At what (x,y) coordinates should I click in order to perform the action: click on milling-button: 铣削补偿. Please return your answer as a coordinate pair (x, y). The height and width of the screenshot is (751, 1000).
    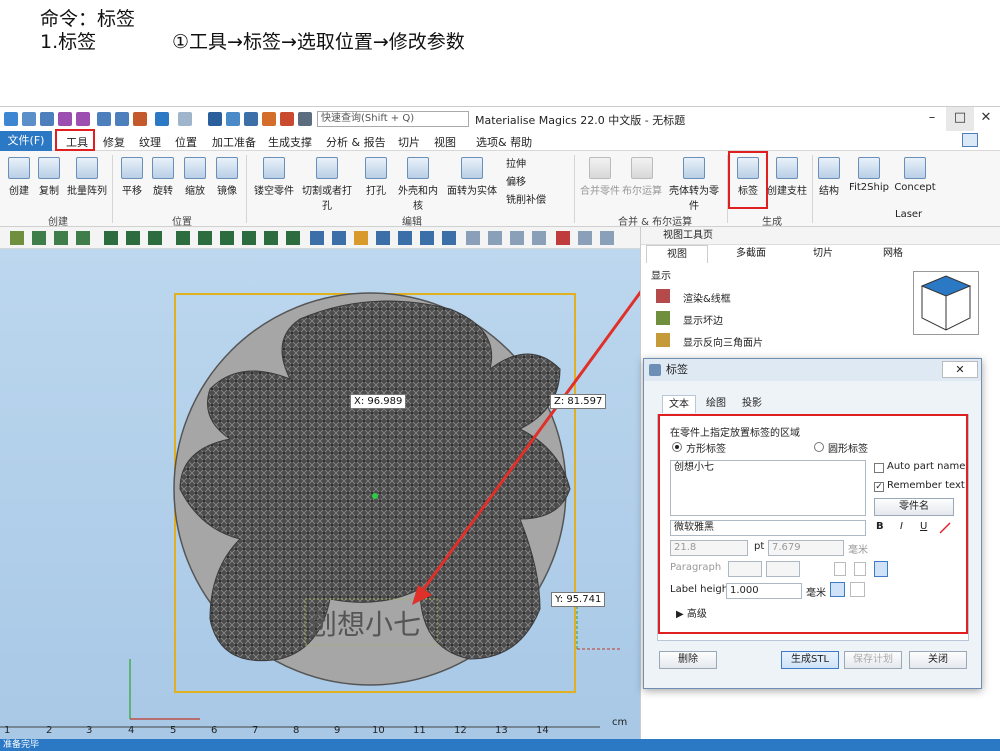
    Looking at the image, I should click on (526, 198).